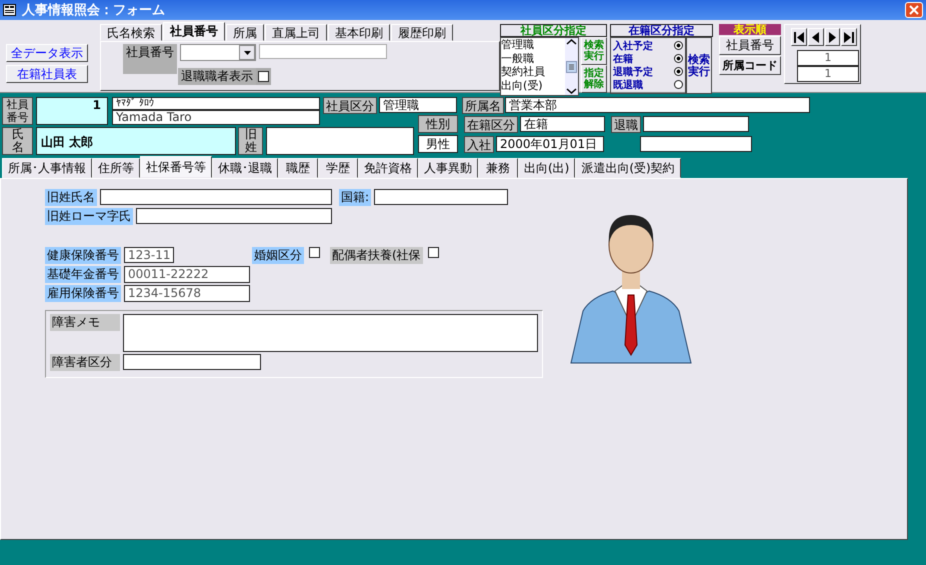 Image resolution: width=926 pixels, height=565 pixels. I want to click on marriage-checkbox, so click(314, 252).